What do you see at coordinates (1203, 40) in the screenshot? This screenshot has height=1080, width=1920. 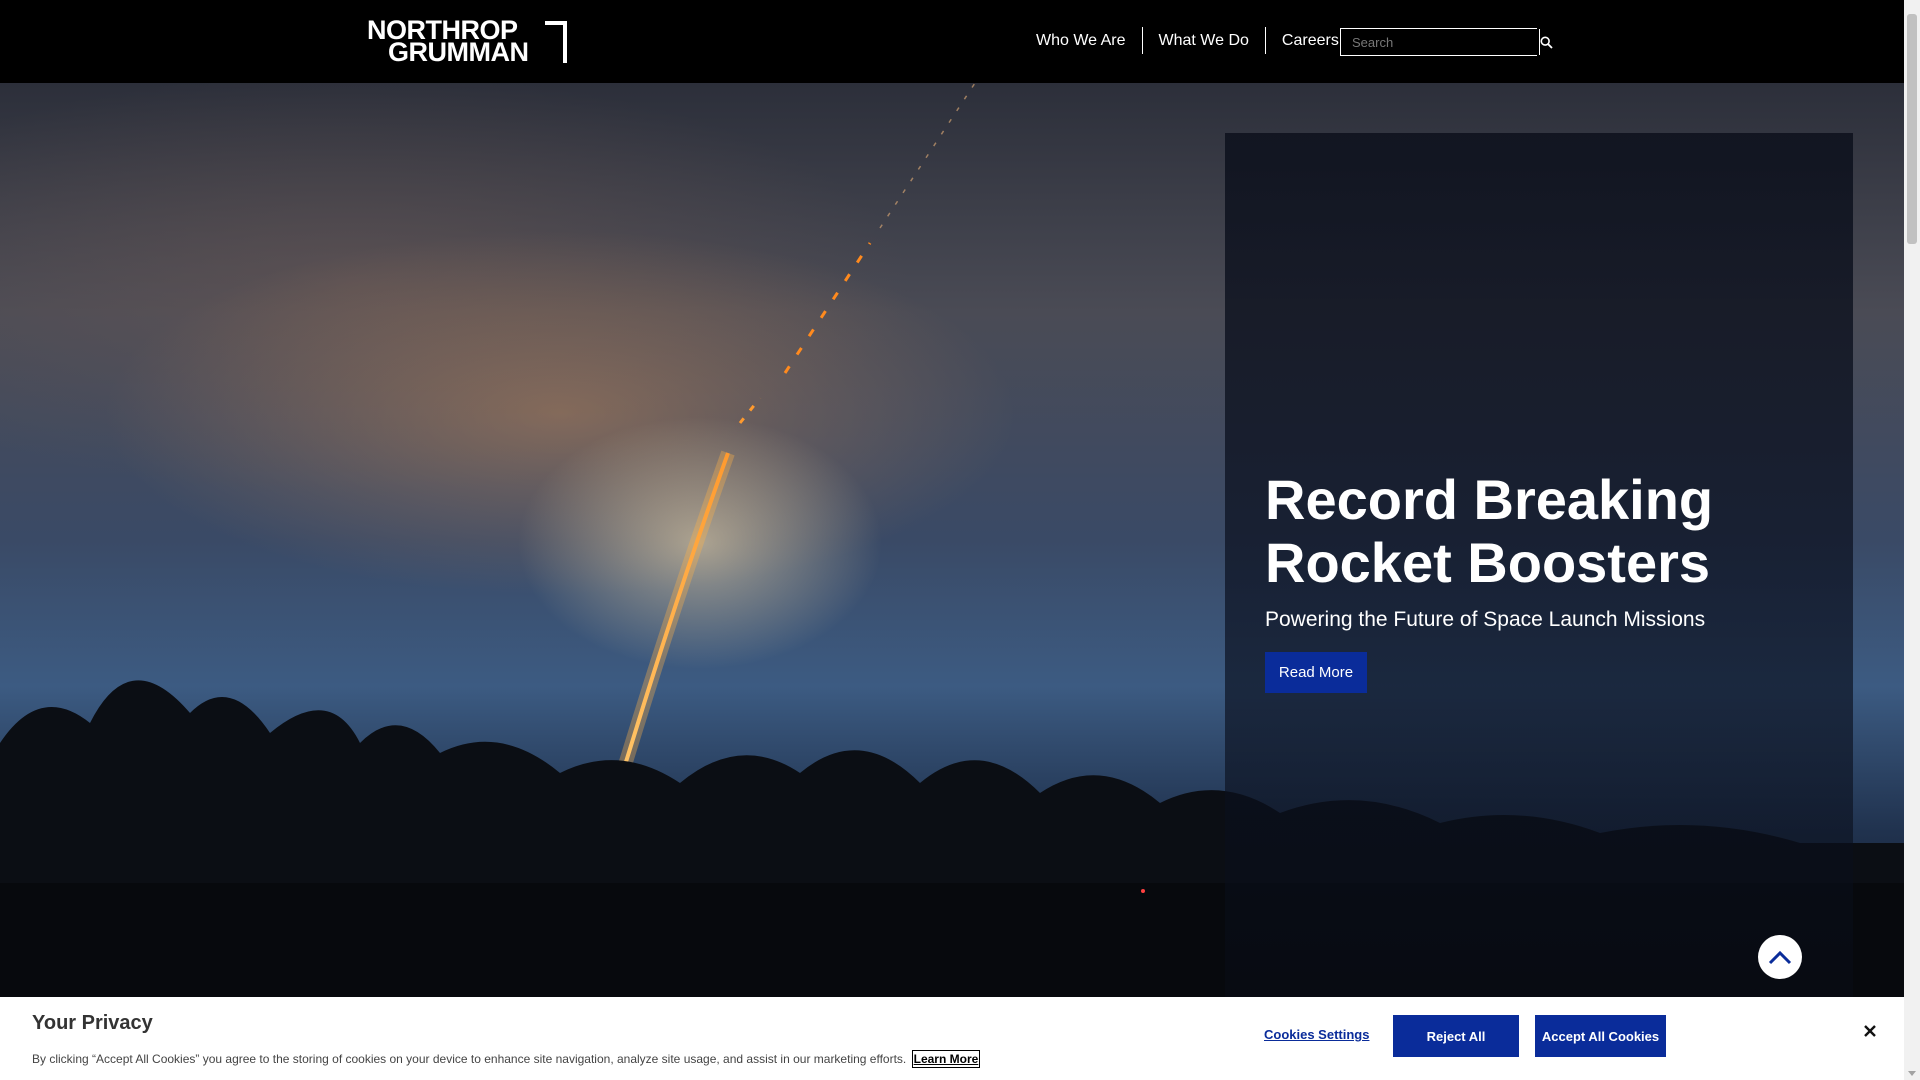 I see `nav-what-we-do: What We Do` at bounding box center [1203, 40].